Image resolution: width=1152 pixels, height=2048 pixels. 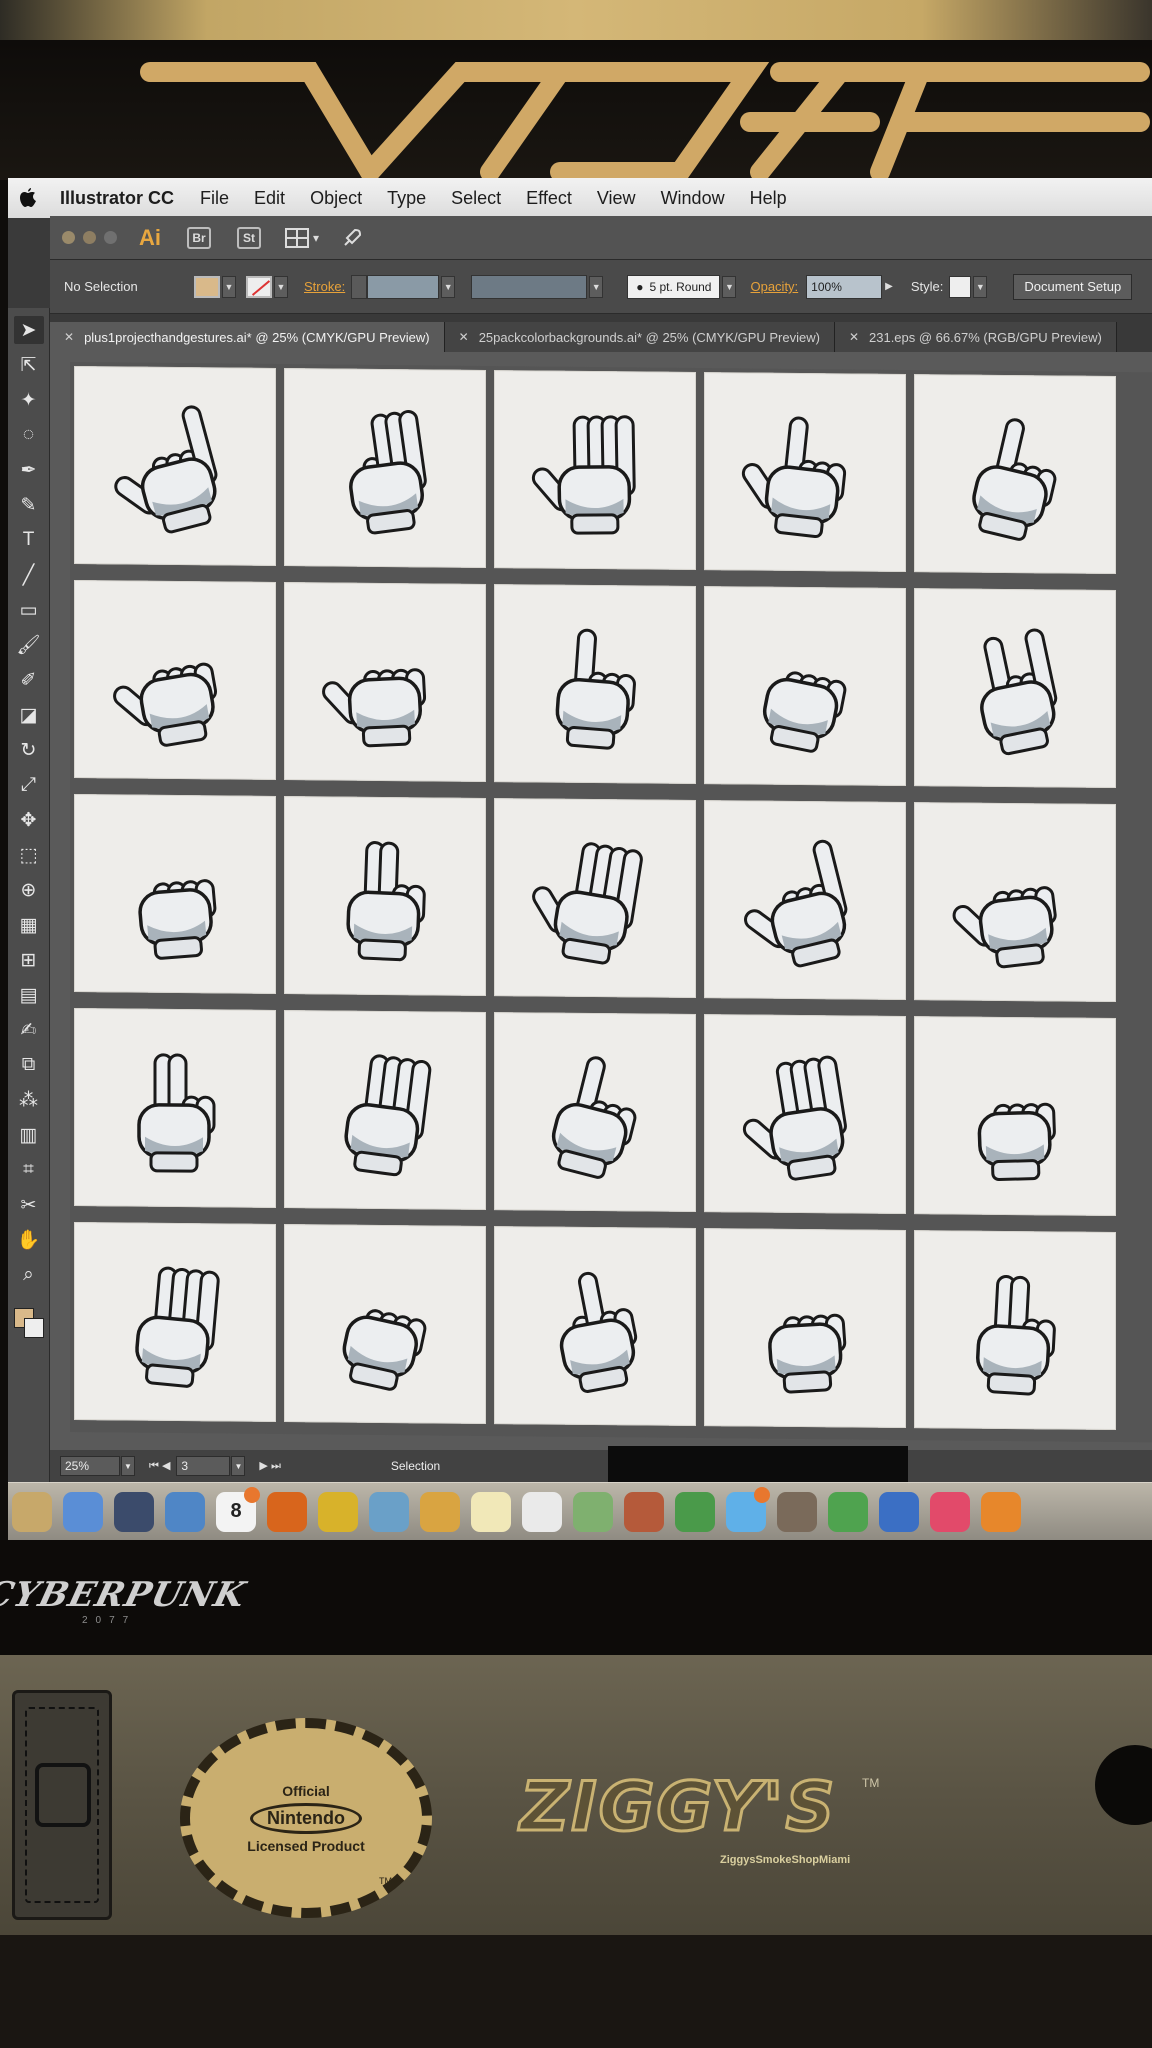 What do you see at coordinates (758, 1464) in the screenshot?
I see `horizontal-scrollbar` at bounding box center [758, 1464].